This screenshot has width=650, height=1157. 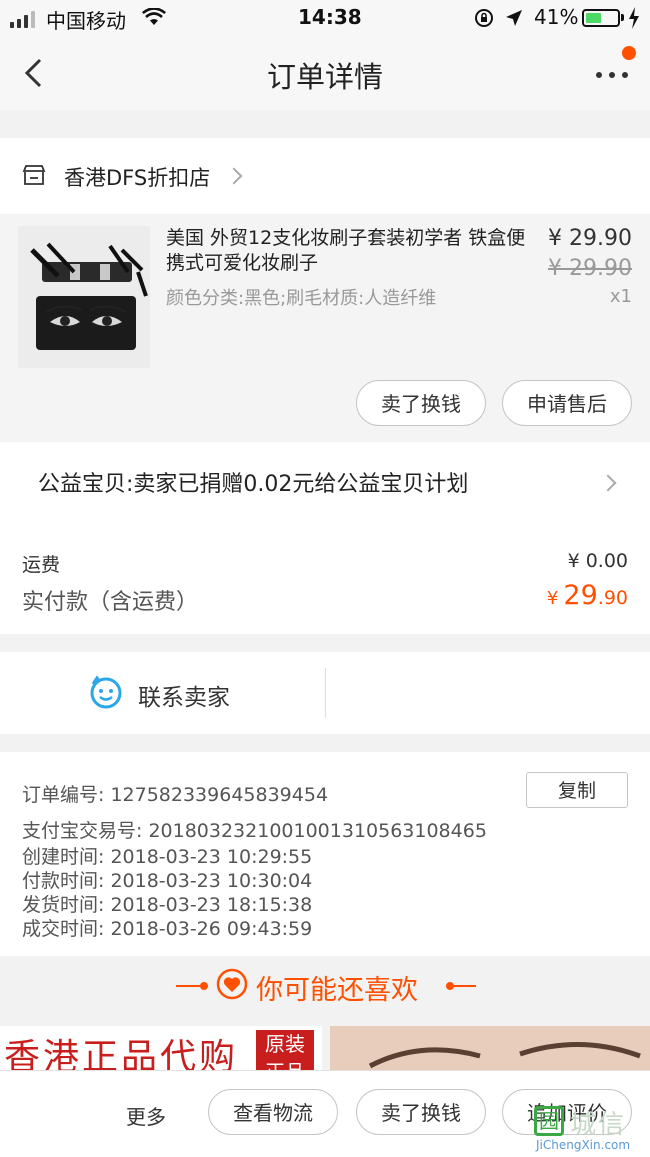 I want to click on location-icon, so click(x=514, y=18).